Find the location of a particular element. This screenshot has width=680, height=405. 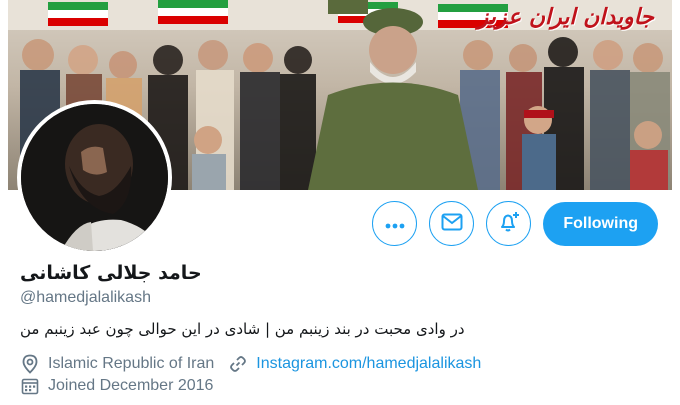

user-handle: @hamedjalalikash is located at coordinates (85, 298).